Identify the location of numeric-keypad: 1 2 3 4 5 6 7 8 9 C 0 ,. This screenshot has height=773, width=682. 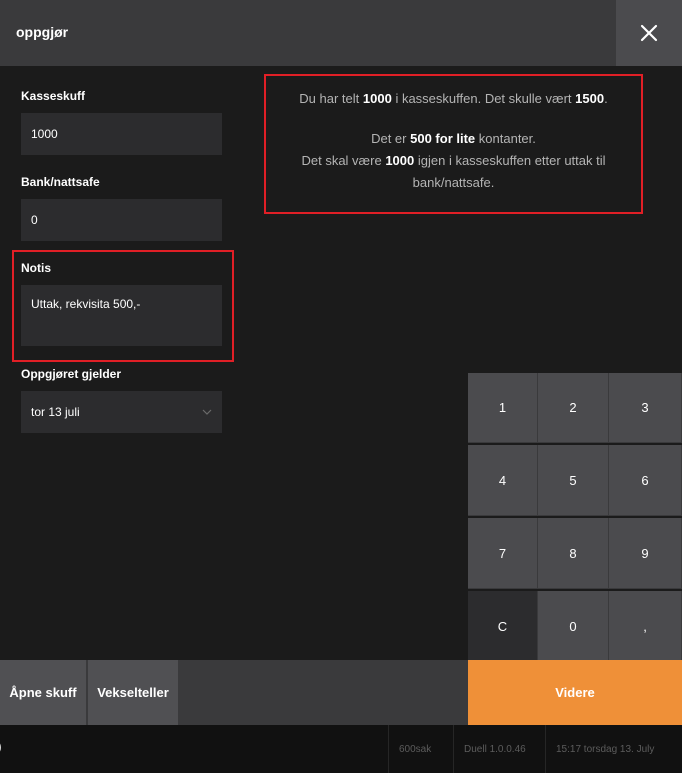
(575, 518).